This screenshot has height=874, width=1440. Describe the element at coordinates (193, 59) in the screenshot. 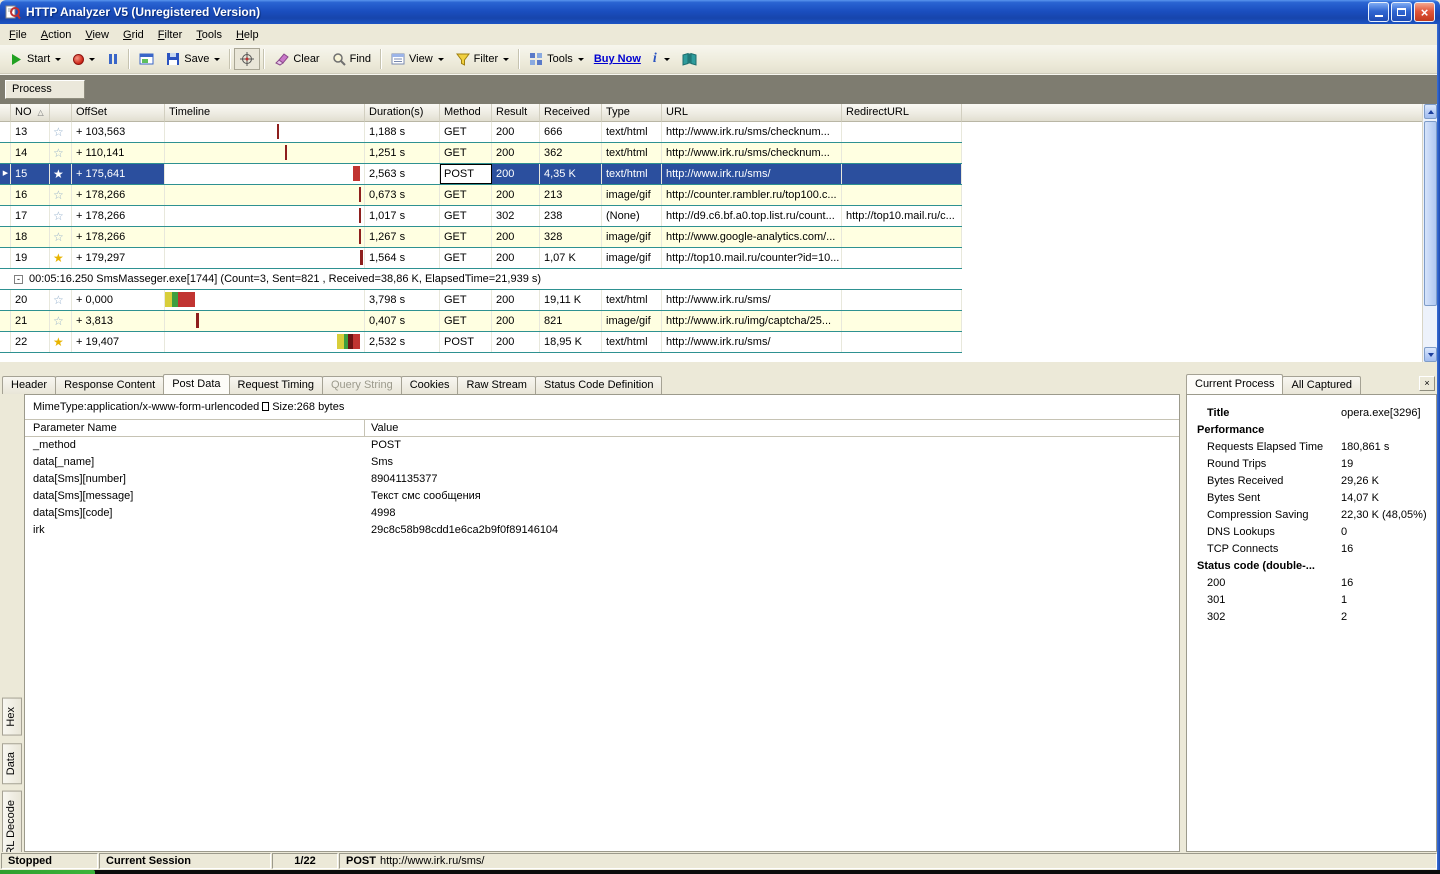

I see `save-button: Save` at that location.